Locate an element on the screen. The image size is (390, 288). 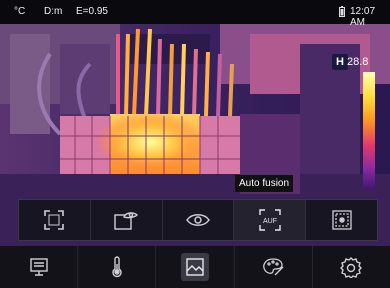
fusion-mode-tooltip: Auto fusion is located at coordinates (264, 183).